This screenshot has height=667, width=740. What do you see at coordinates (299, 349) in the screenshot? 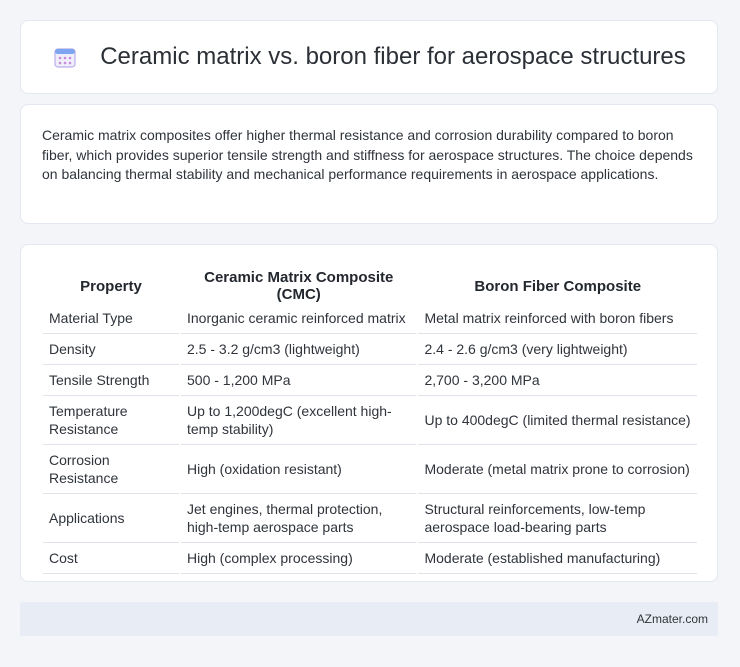
I see `cell-cmc: 2.5 - 3.2 g/cm3 (lightweight)` at bounding box center [299, 349].